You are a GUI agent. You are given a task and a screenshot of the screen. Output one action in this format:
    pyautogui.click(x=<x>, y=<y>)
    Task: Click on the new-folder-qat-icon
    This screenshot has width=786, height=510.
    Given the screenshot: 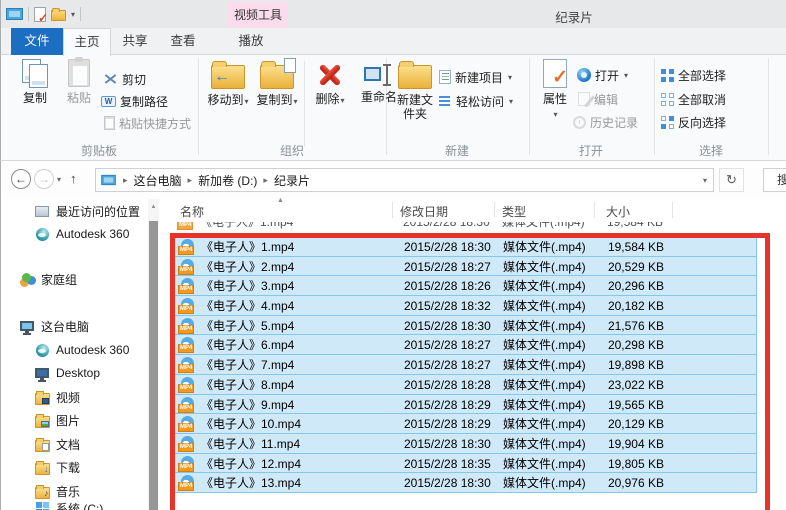 What is the action you would take?
    pyautogui.click(x=58, y=14)
    